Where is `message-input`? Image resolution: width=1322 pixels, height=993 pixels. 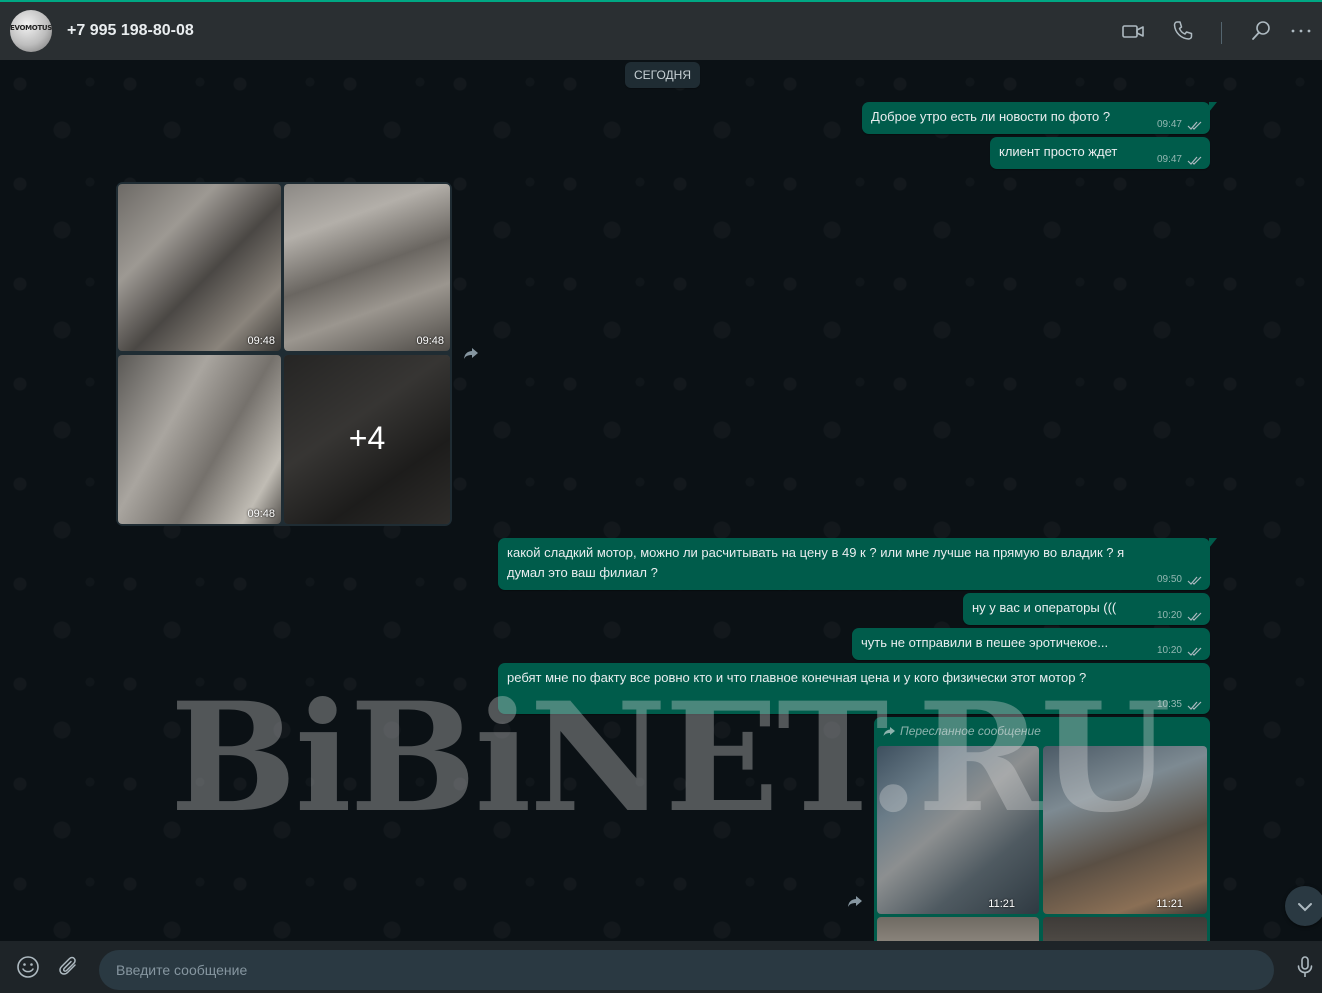
message-input is located at coordinates (686, 970).